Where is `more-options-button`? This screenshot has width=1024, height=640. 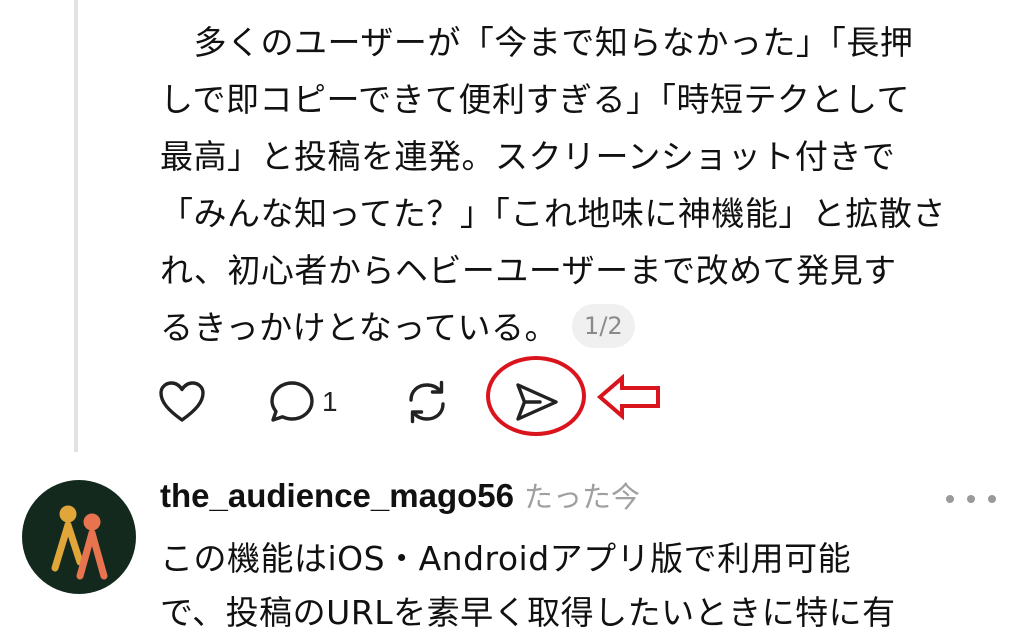
more-options-button is located at coordinates (971, 499).